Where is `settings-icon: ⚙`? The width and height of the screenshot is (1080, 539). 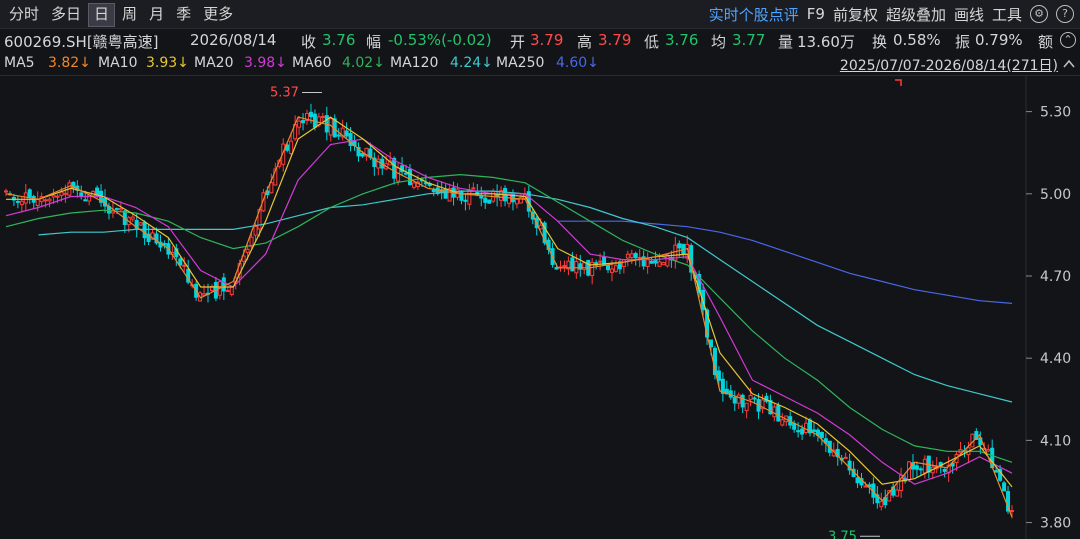 settings-icon: ⚙ is located at coordinates (1039, 14).